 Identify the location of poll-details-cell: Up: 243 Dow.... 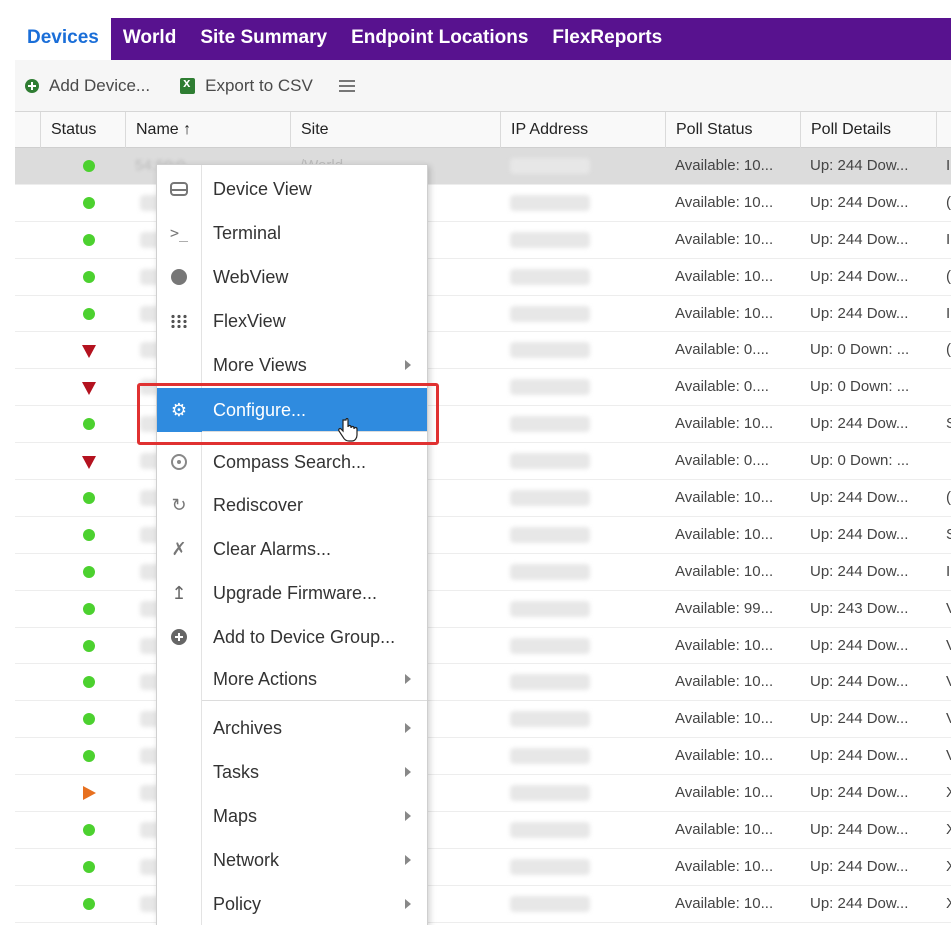
(859, 608).